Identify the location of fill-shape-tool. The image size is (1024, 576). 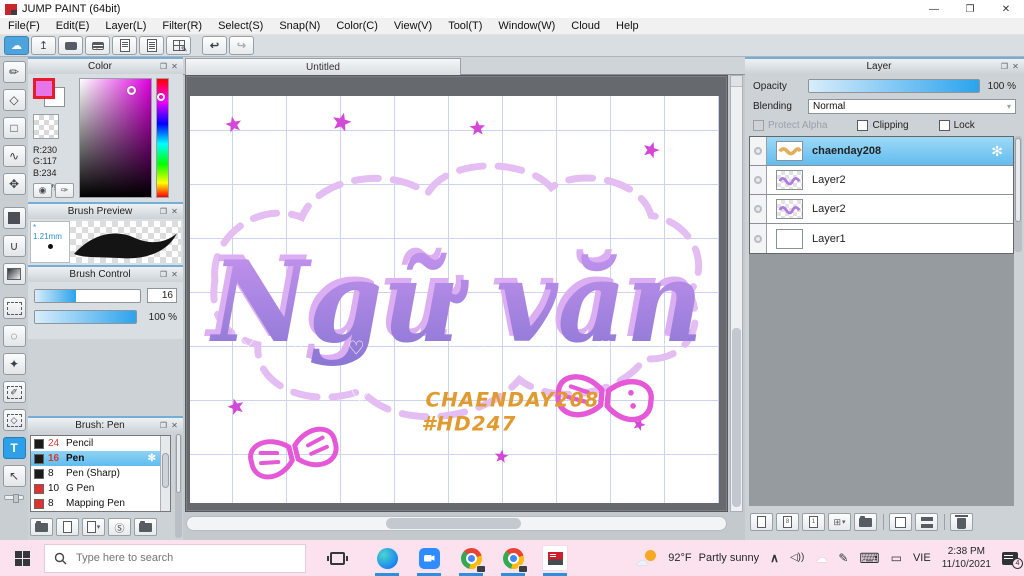
(14, 218).